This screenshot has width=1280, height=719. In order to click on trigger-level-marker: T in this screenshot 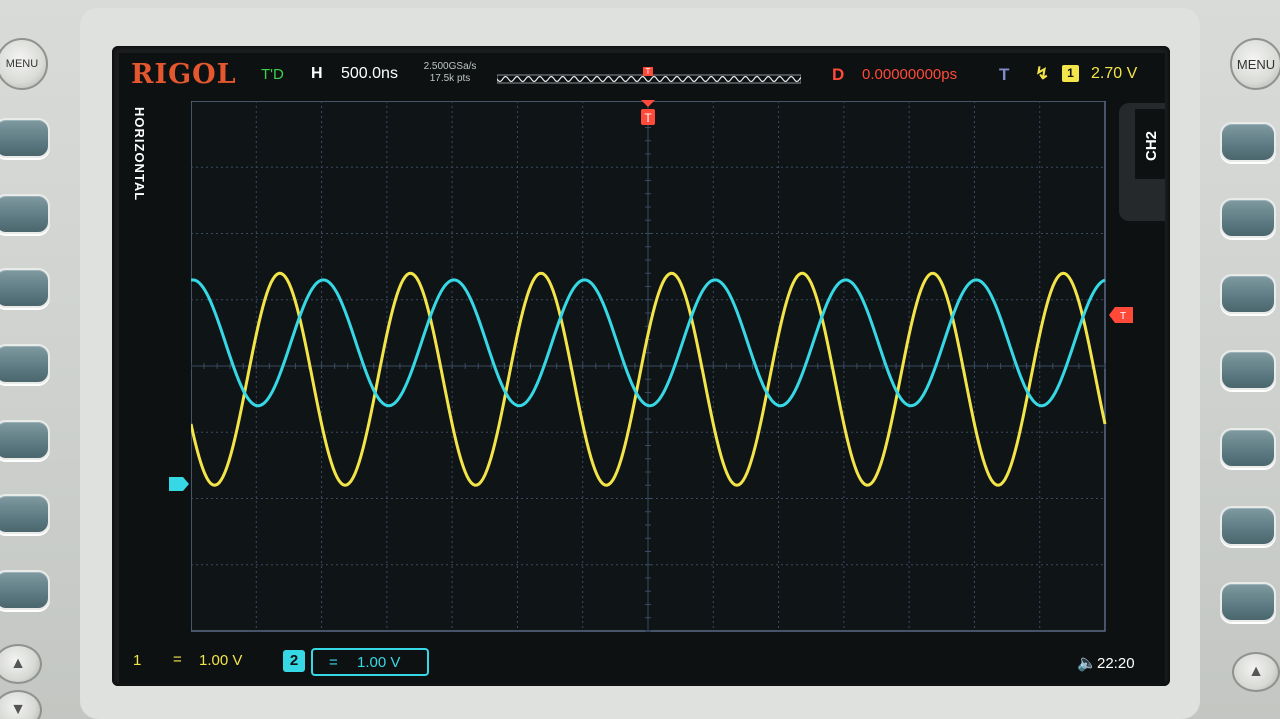, I will do `click(1121, 315)`.